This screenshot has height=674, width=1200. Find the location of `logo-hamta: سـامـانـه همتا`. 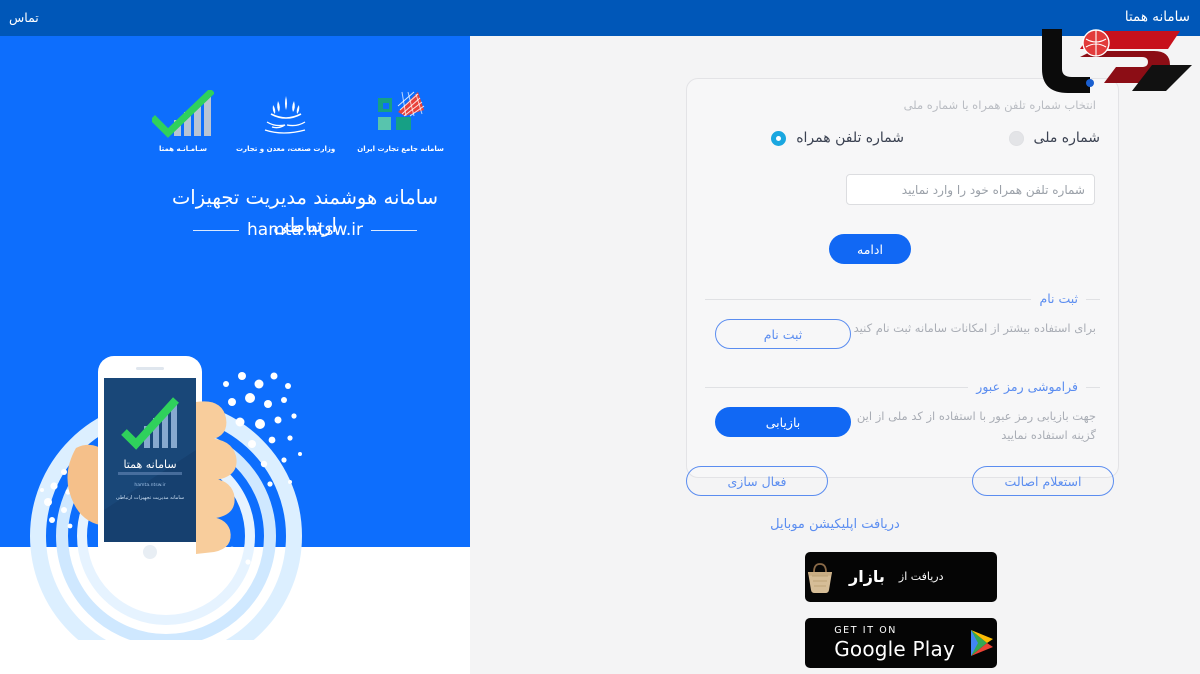

logo-hamta: سـامـانـه همتا is located at coordinates (183, 122).